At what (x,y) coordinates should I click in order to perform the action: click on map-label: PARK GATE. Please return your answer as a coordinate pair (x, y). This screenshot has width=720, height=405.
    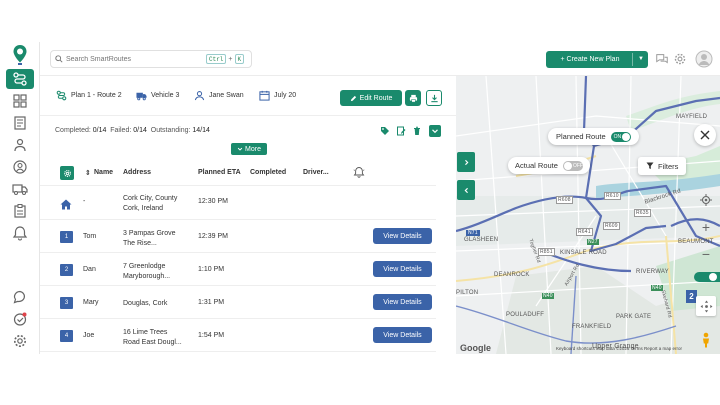
    Looking at the image, I should click on (634, 317).